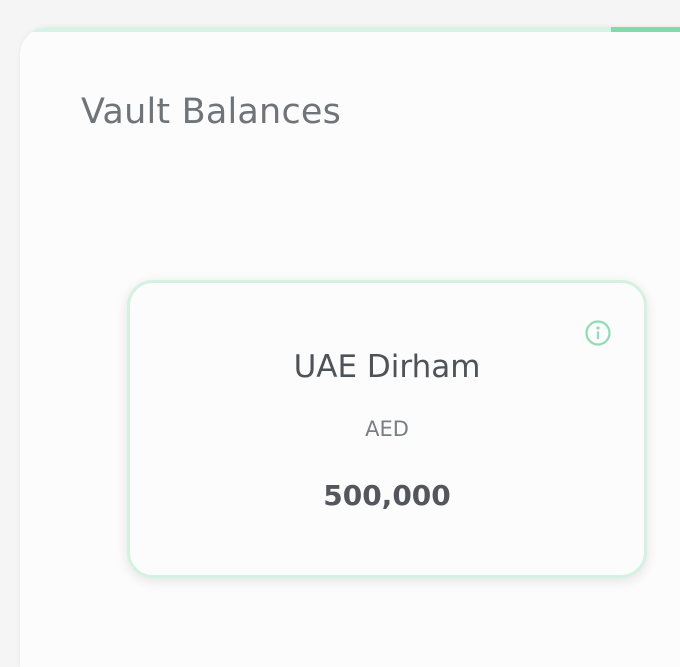  Describe the element at coordinates (598, 333) in the screenshot. I see `info-icon` at that location.